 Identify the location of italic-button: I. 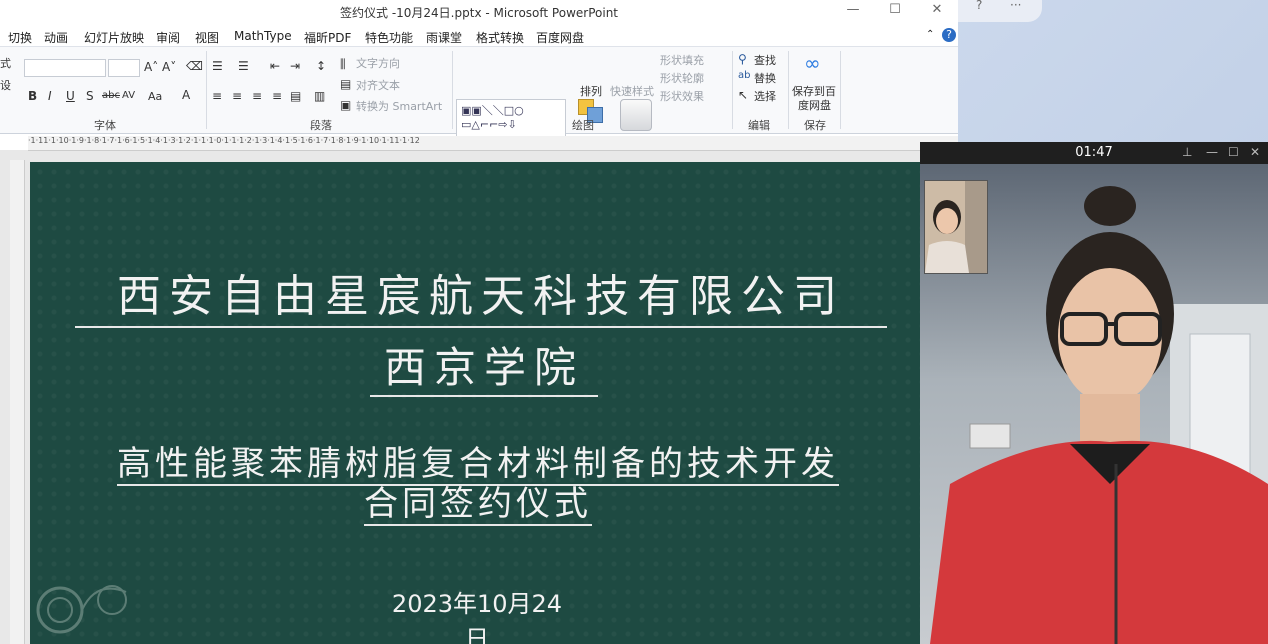
(50, 96).